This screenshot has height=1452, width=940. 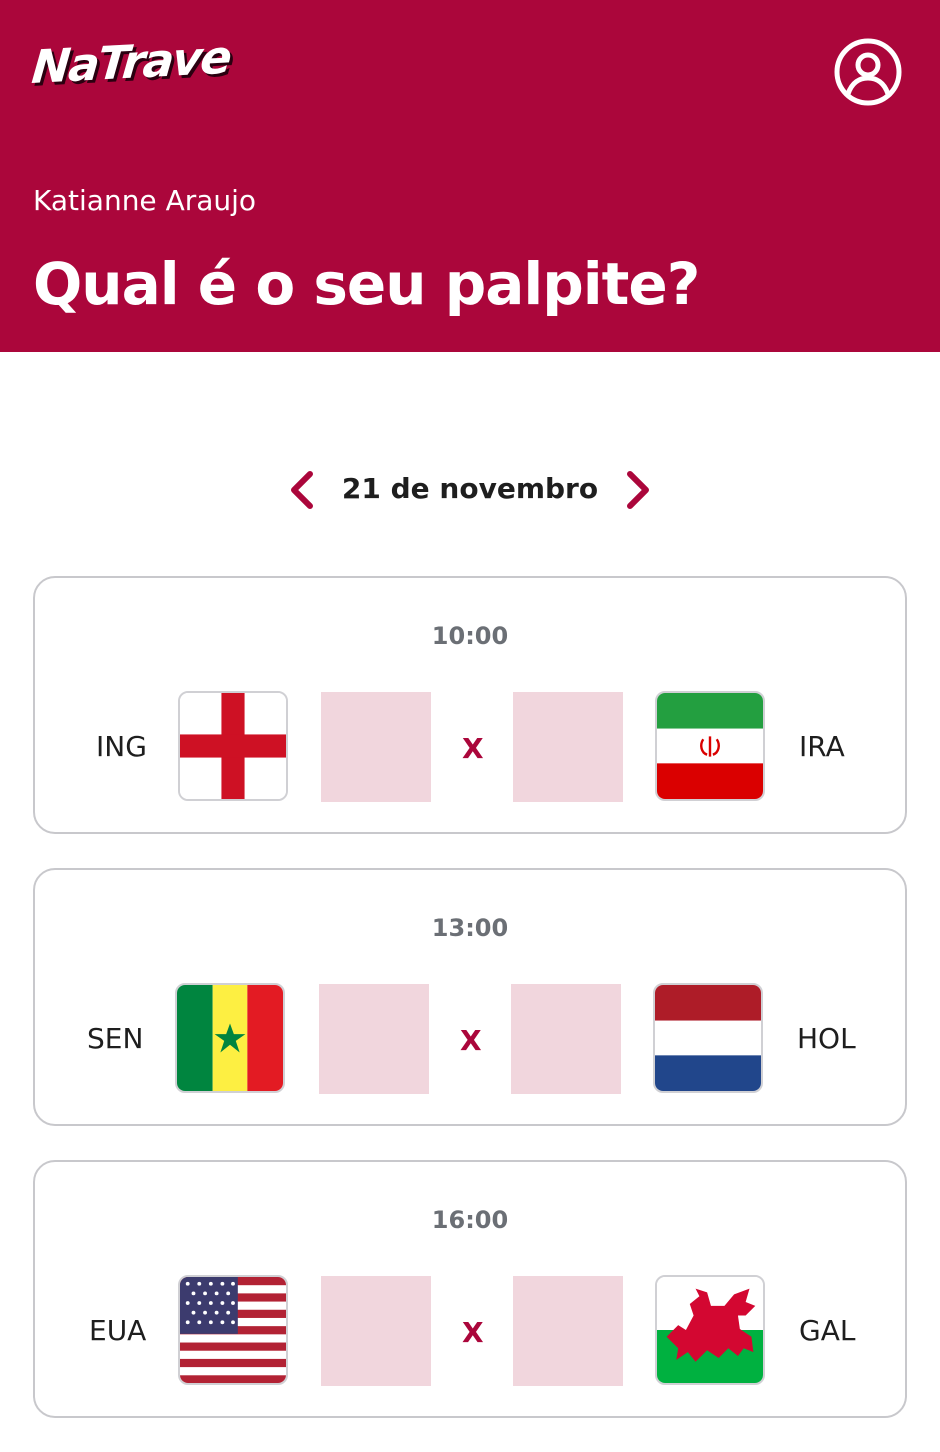 What do you see at coordinates (710, 1330) in the screenshot?
I see `wales-flag-icon` at bounding box center [710, 1330].